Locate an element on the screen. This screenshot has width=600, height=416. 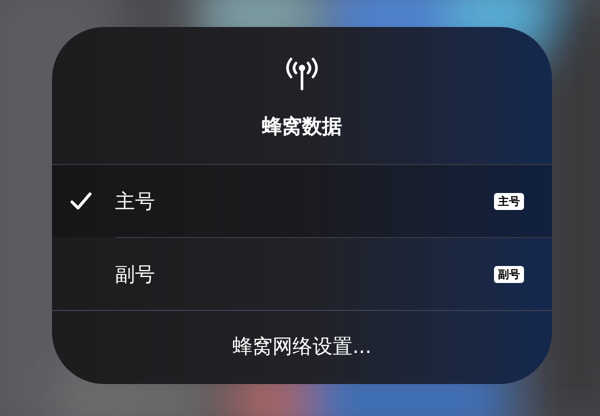
checkmark-icon is located at coordinates (81, 201).